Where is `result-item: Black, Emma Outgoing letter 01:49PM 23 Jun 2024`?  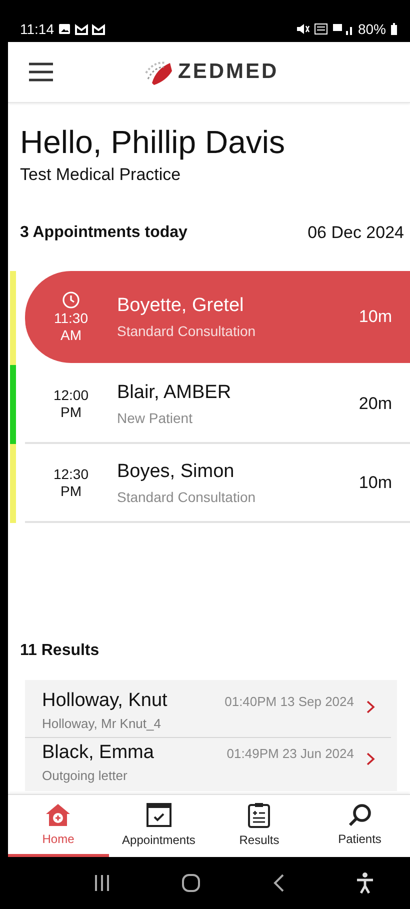
result-item: Black, Emma Outgoing letter 01:49PM 23 Jun 2024 is located at coordinates (208, 763).